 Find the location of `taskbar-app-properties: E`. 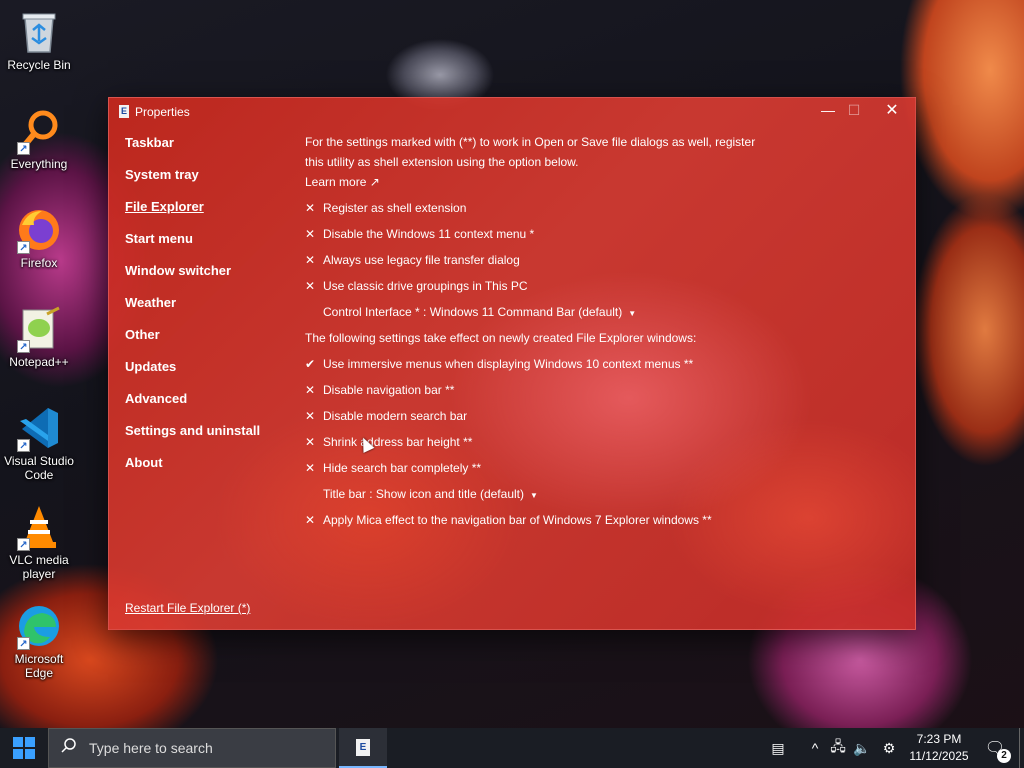

taskbar-app-properties: E is located at coordinates (363, 748).